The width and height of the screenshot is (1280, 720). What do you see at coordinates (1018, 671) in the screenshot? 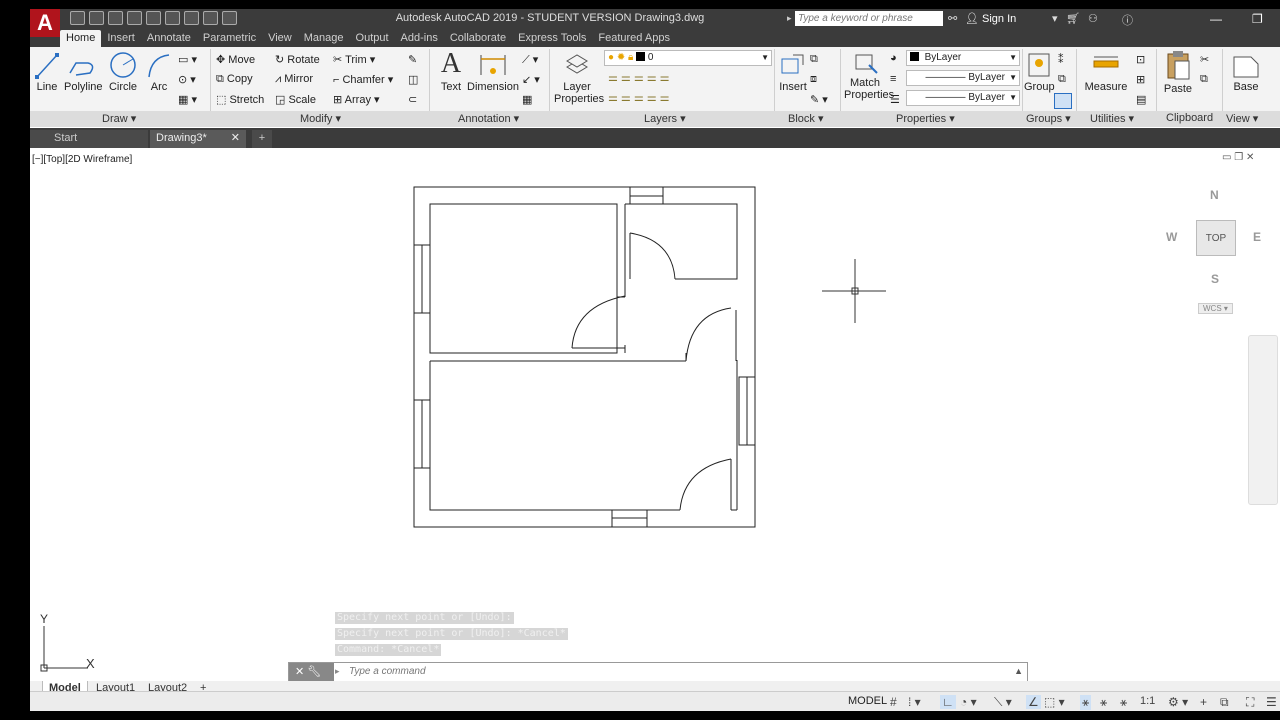
I see `command-history-toggle-icon: ▲` at bounding box center [1018, 671].